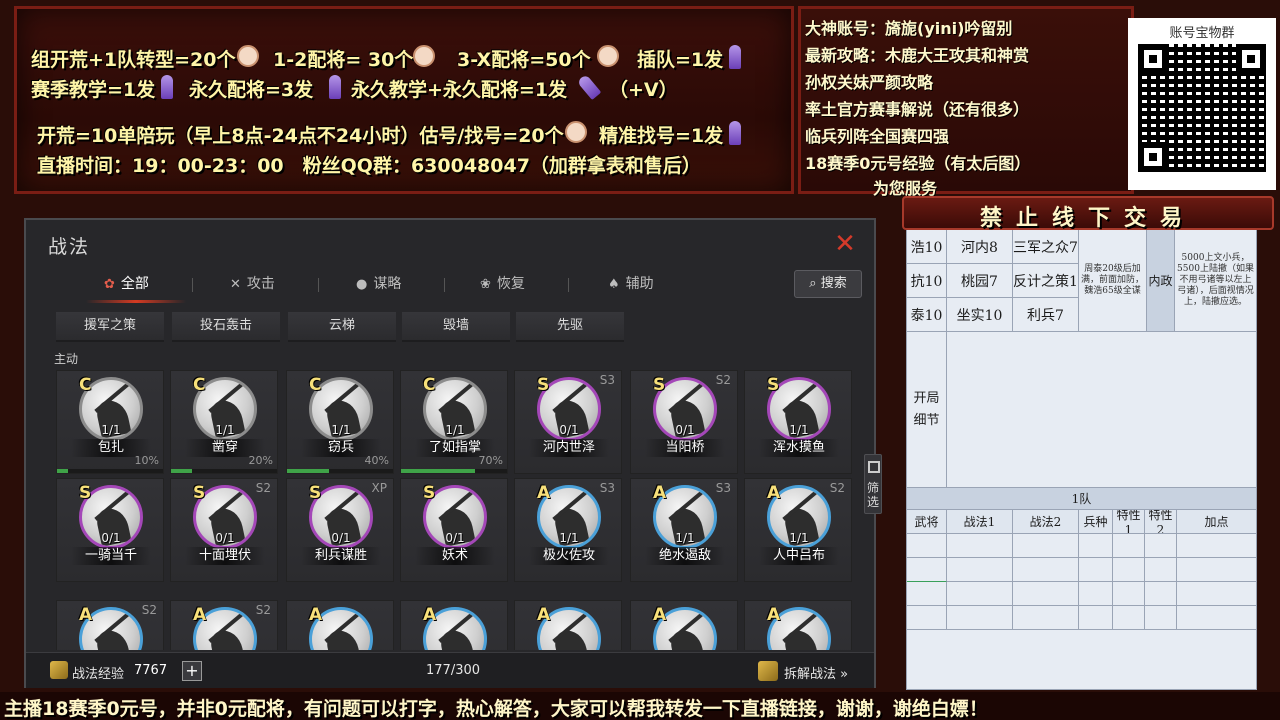 Image resolution: width=1280 pixels, height=720 pixels. I want to click on filter-button: 筛选, so click(873, 484).